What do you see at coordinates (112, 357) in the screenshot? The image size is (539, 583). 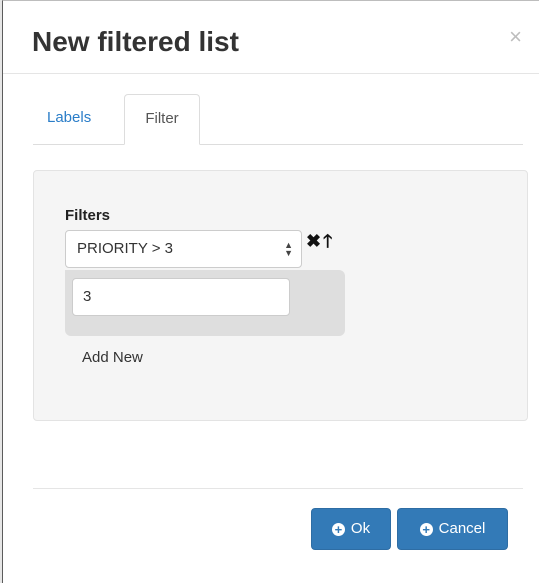 I see `add-new-filter-link: Add New` at bounding box center [112, 357].